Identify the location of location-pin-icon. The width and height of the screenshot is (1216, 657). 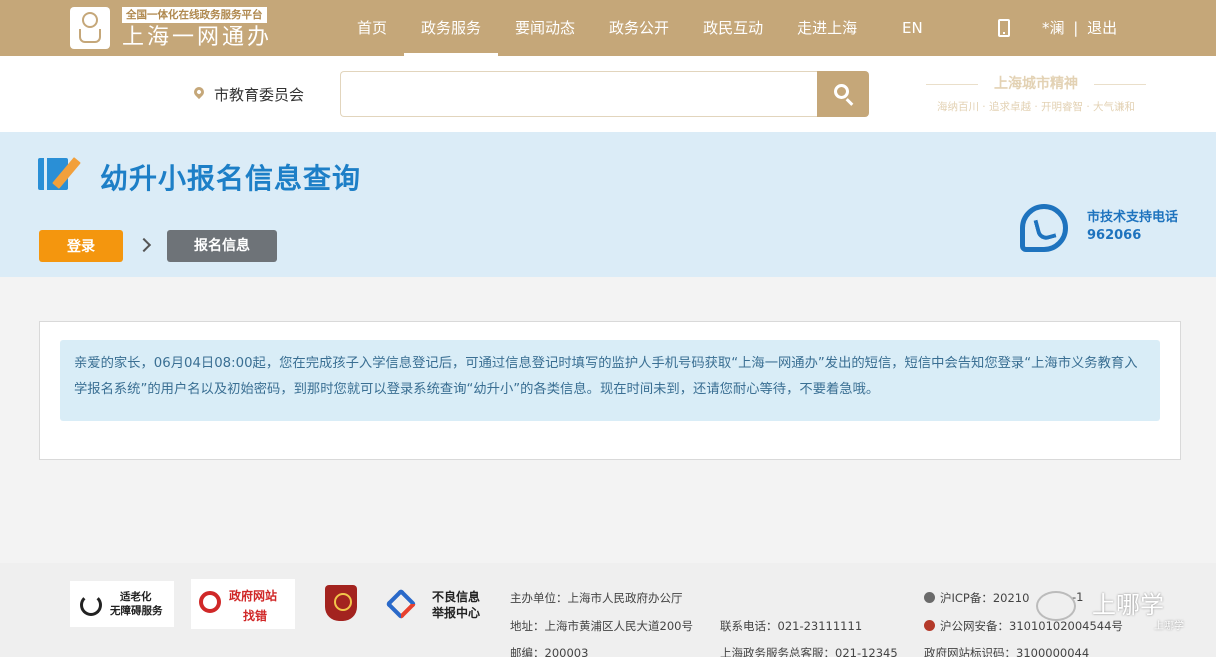
(199, 92).